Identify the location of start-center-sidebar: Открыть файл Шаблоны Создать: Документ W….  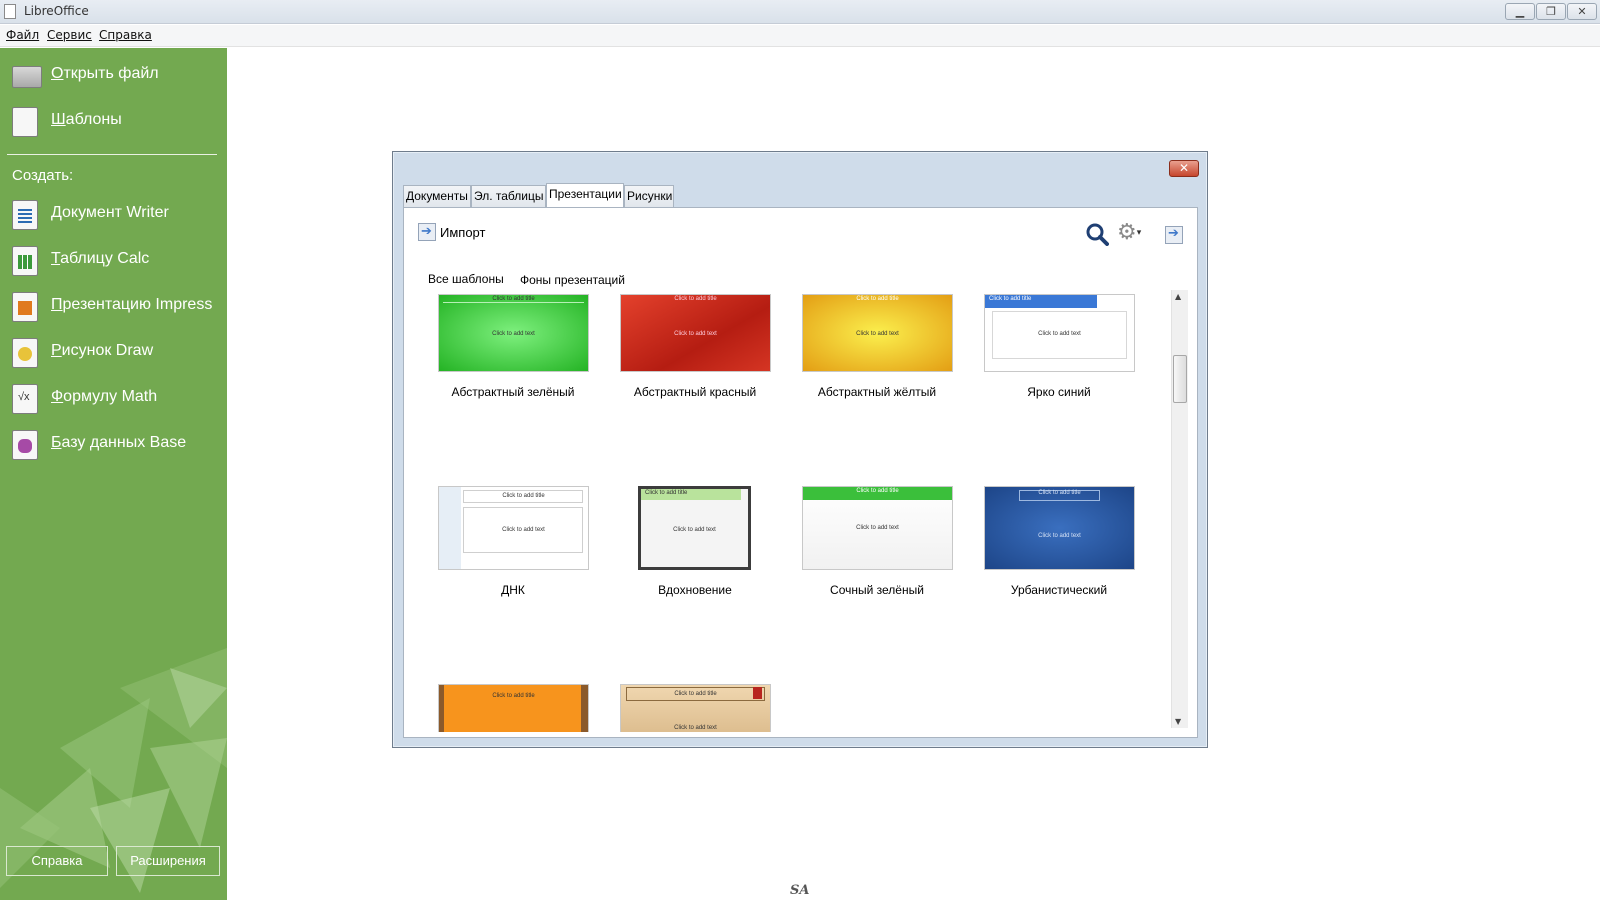
(113, 474).